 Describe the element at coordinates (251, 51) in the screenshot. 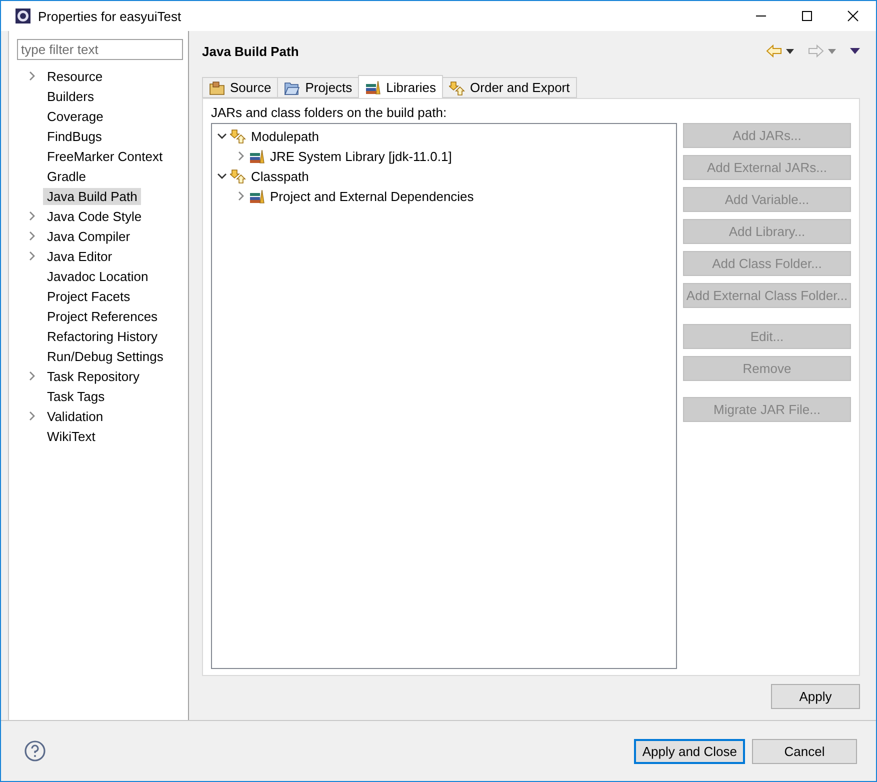

I see `page-title: Java Build Path` at that location.